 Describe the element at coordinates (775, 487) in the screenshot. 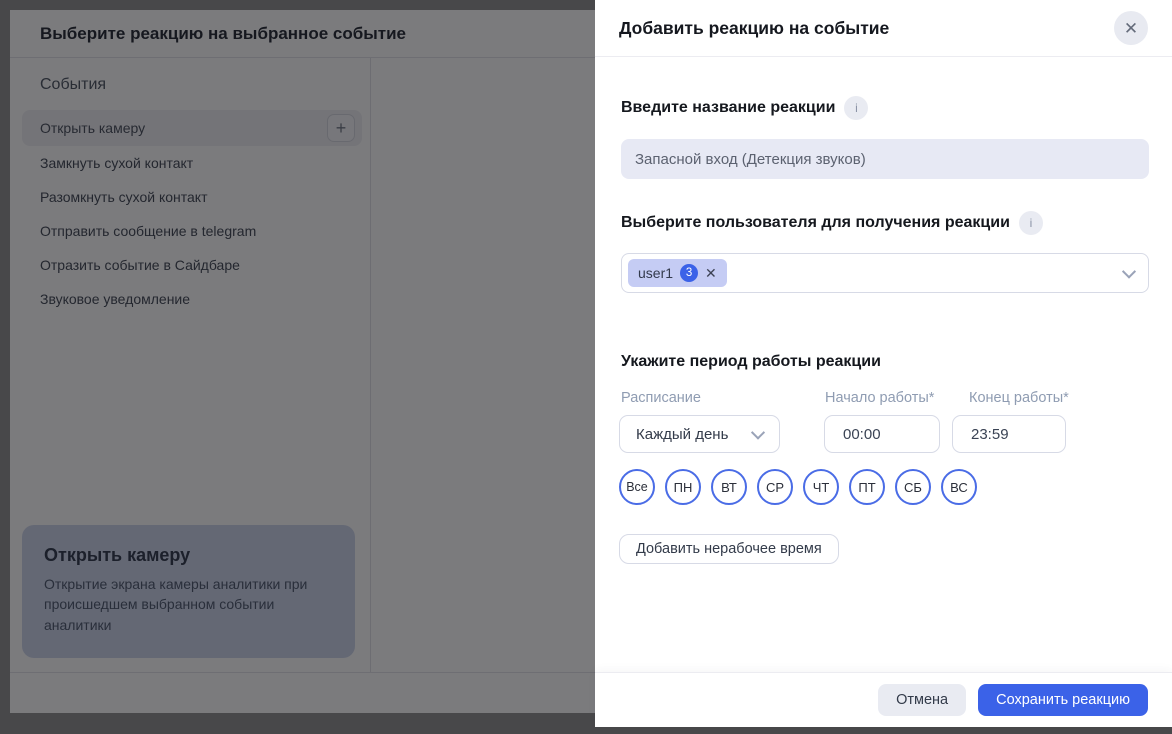

I see `day-circle-wed: СР` at that location.